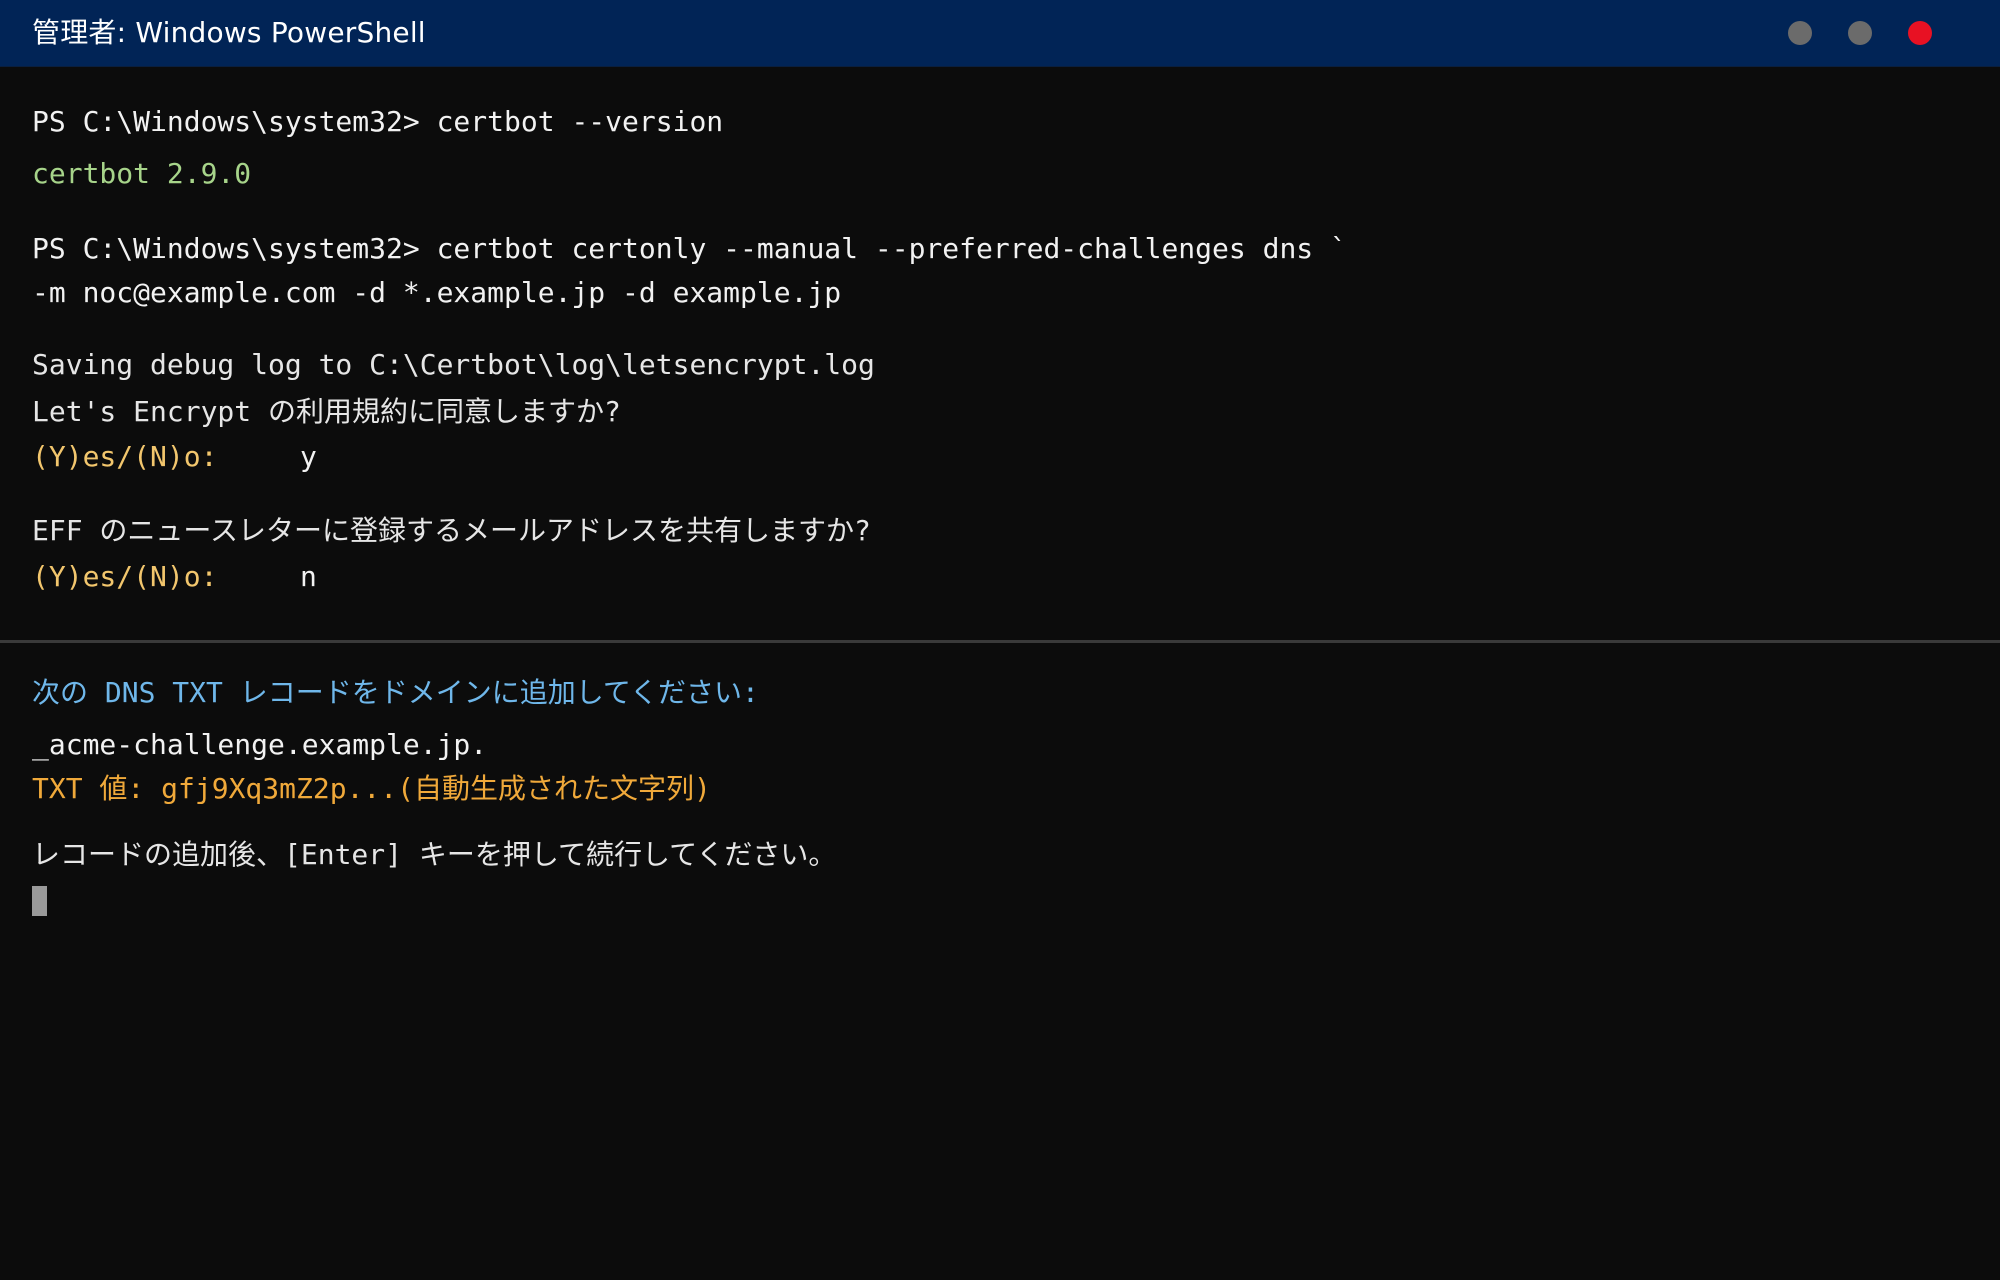 This screenshot has height=1280, width=2000. What do you see at coordinates (371, 788) in the screenshot?
I see `dns-txt-value: TXT 値: gfj9Xq3mZ2p...(自動生成された文字列)` at bounding box center [371, 788].